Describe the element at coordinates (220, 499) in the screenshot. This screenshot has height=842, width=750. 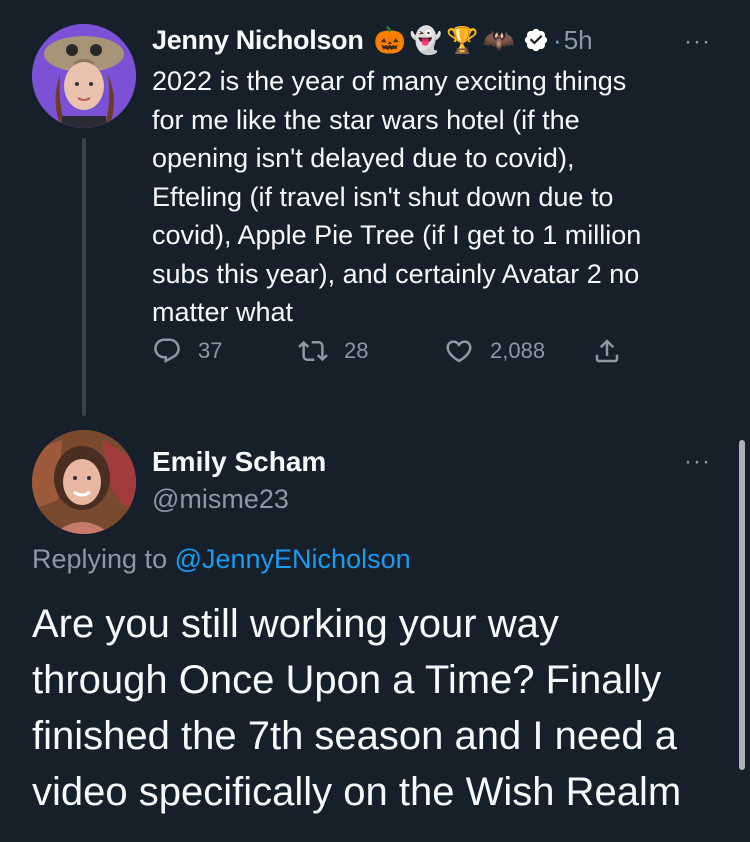
I see `author-handle: @misme23` at that location.